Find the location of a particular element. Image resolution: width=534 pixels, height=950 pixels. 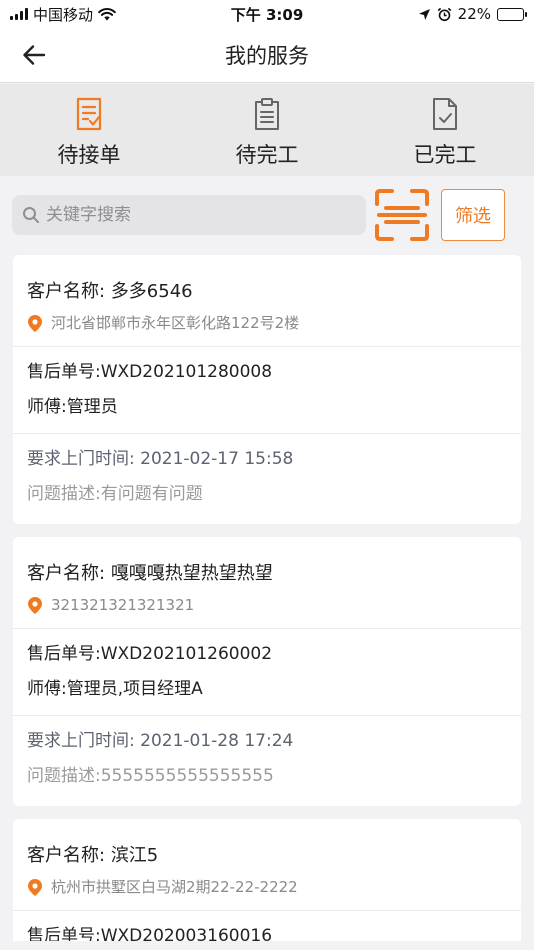

scan-icon is located at coordinates (402, 215).